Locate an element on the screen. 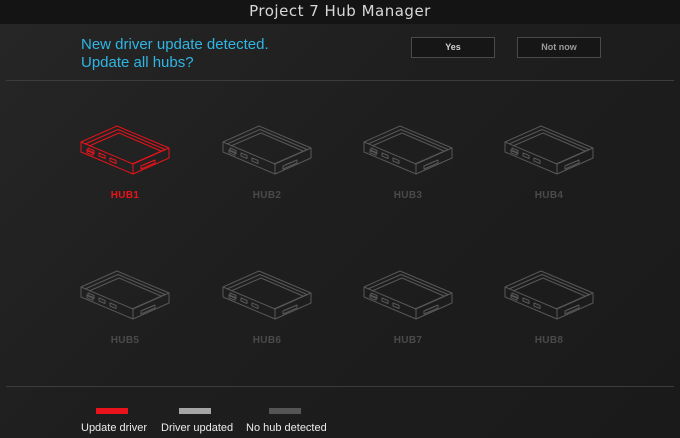 This screenshot has width=680, height=438. hub-tile-5: HUB5 is located at coordinates (125, 315).